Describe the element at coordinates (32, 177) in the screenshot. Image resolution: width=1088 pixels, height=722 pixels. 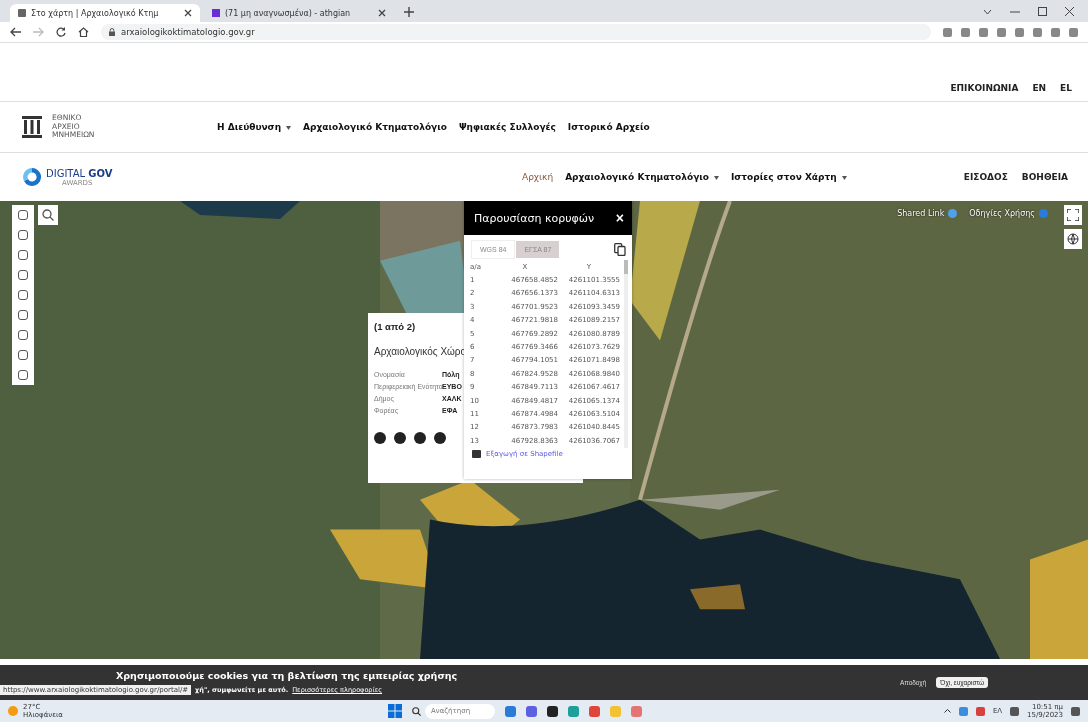
I see `digital-gov-logo-icon` at that location.